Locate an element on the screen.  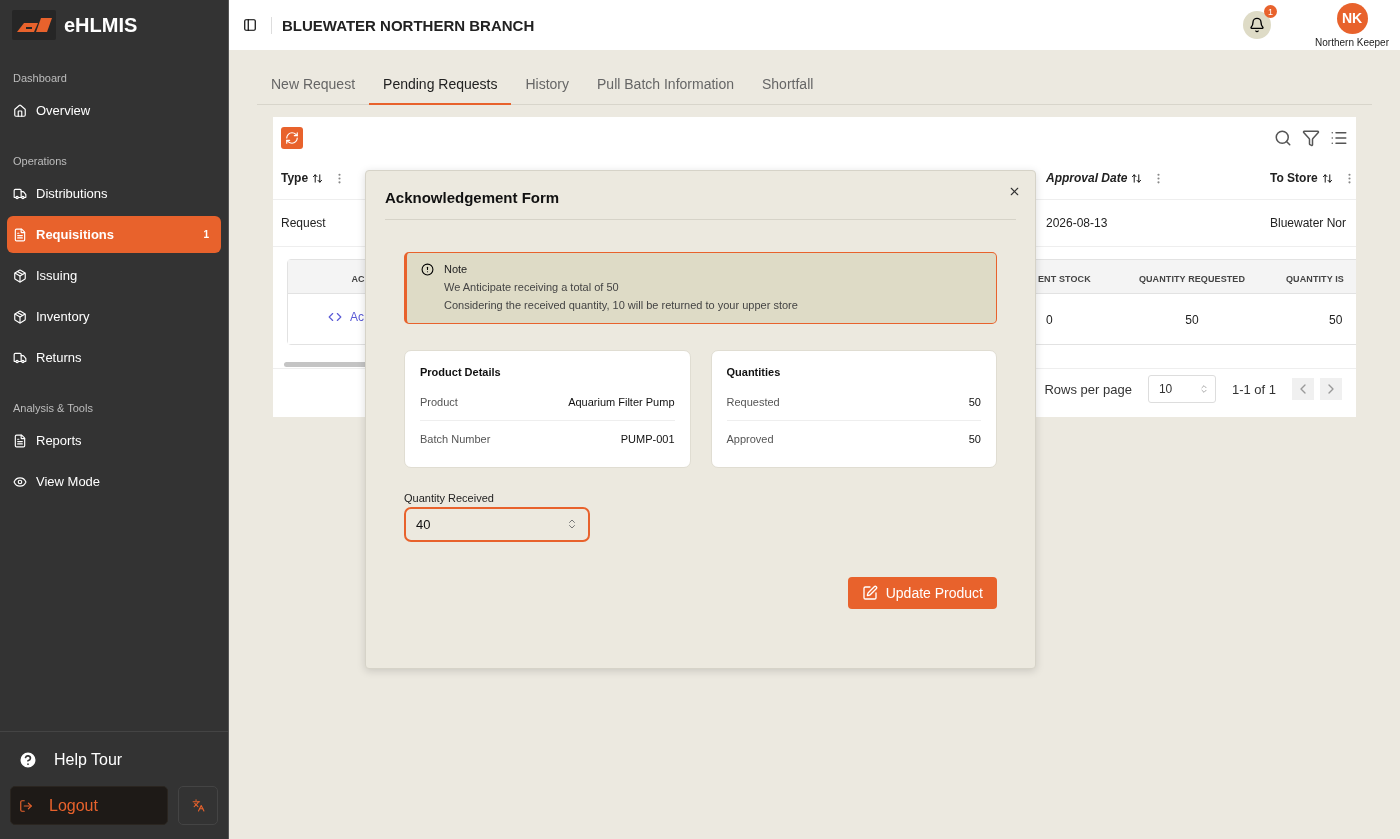
card-title: Quantities is located at coordinates (754, 372).